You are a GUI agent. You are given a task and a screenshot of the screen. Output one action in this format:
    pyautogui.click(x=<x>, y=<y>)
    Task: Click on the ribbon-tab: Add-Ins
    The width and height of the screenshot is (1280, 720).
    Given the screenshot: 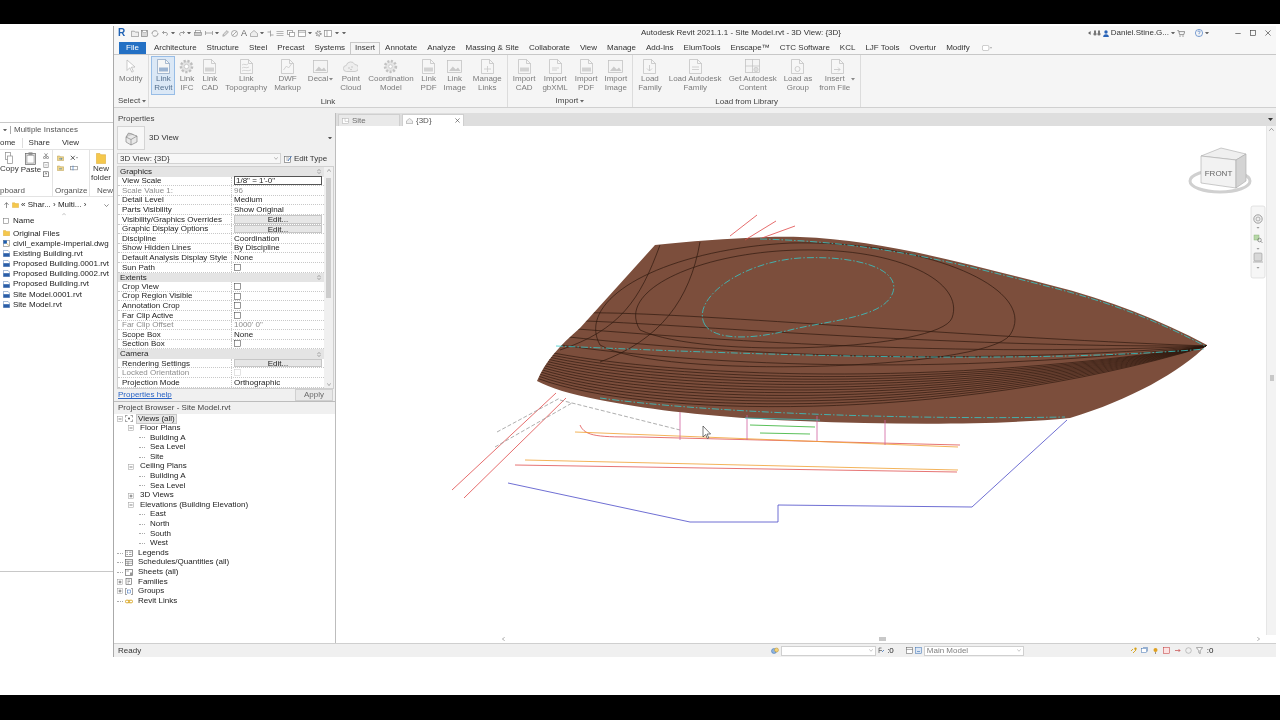 What is the action you would take?
    pyautogui.click(x=660, y=48)
    